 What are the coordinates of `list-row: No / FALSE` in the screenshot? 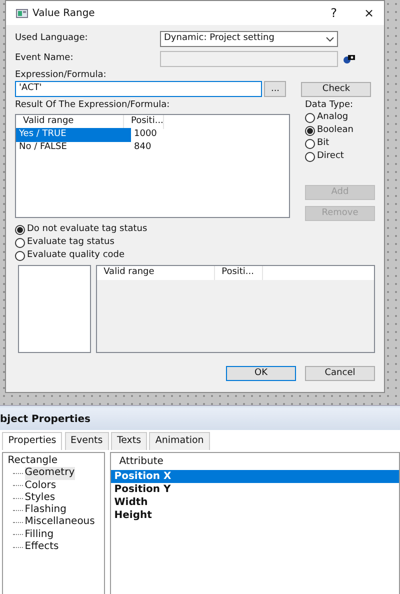 It's located at (73, 148).